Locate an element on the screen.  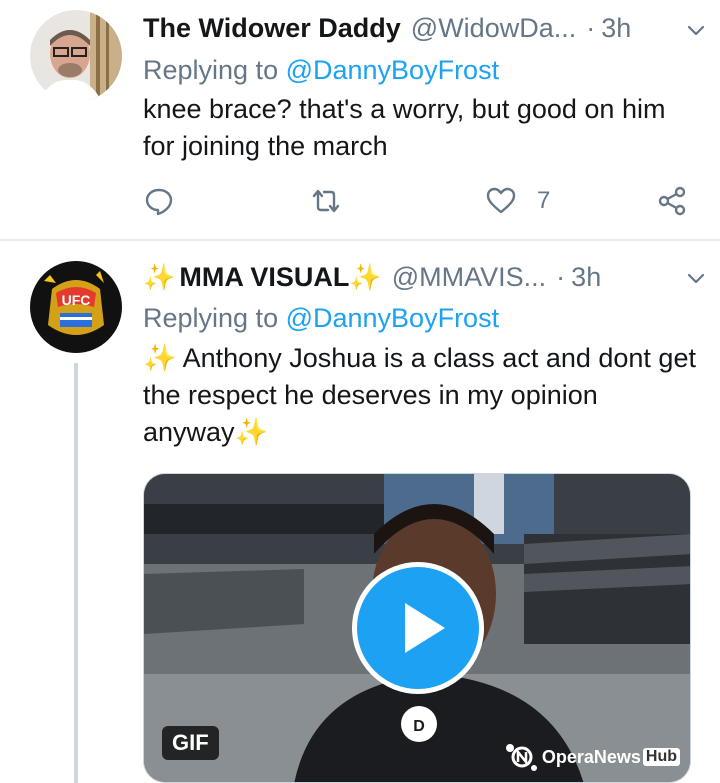
watermark: OperaNews Hub is located at coordinates (591, 757).